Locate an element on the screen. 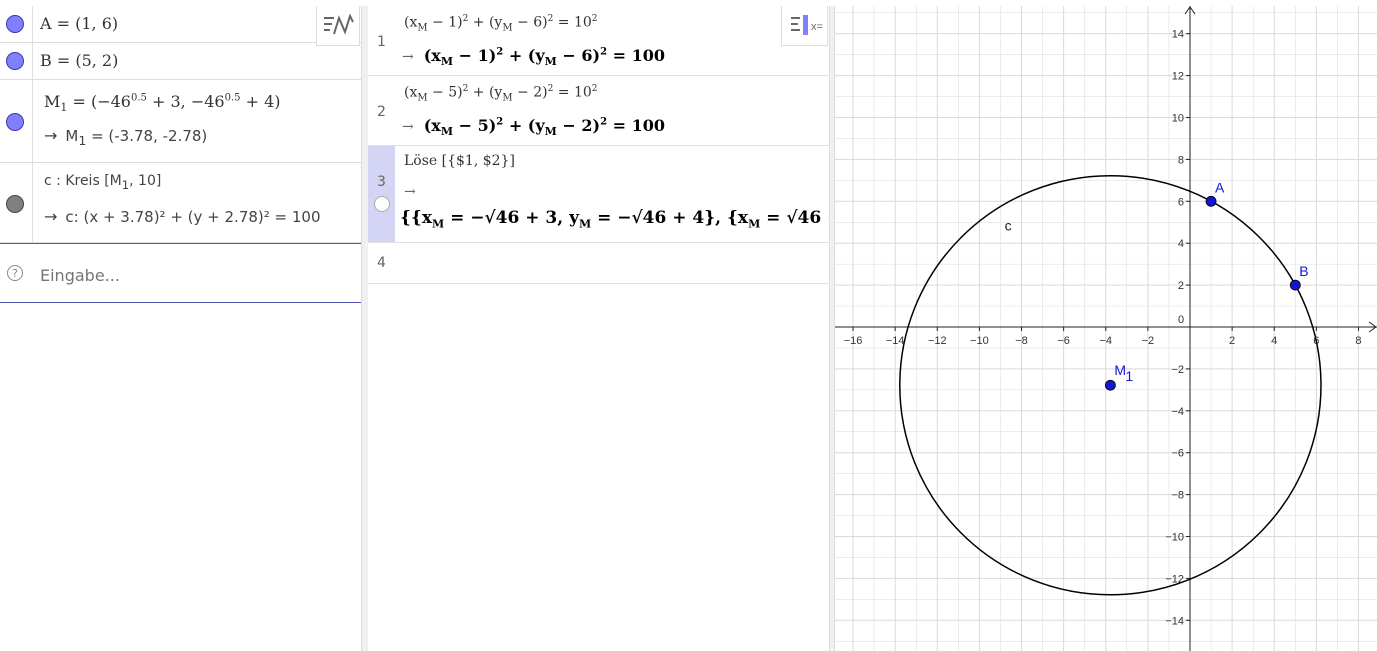 The height and width of the screenshot is (651, 1377). algebra-input is located at coordinates (190, 275).